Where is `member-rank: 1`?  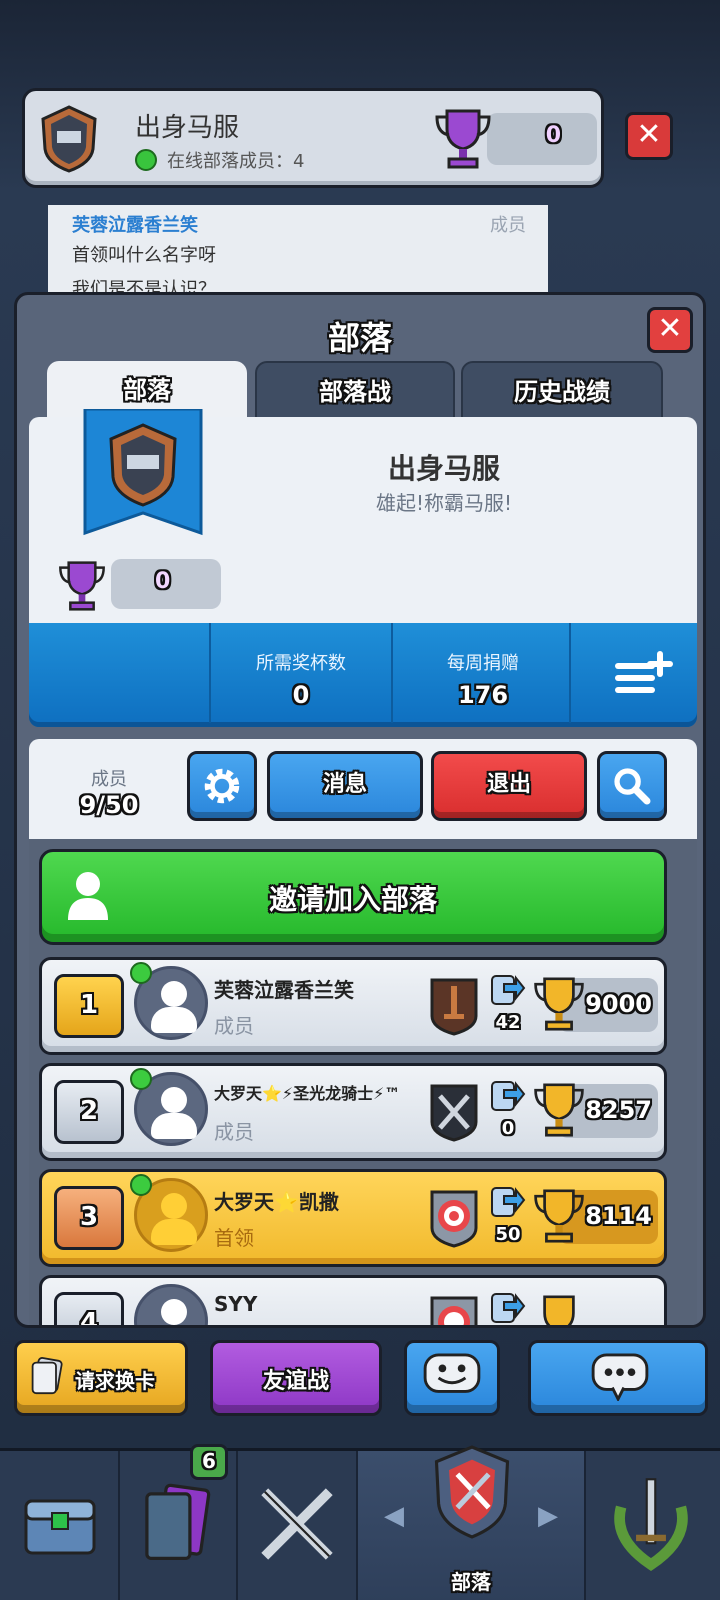
member-rank: 1 is located at coordinates (89, 1006).